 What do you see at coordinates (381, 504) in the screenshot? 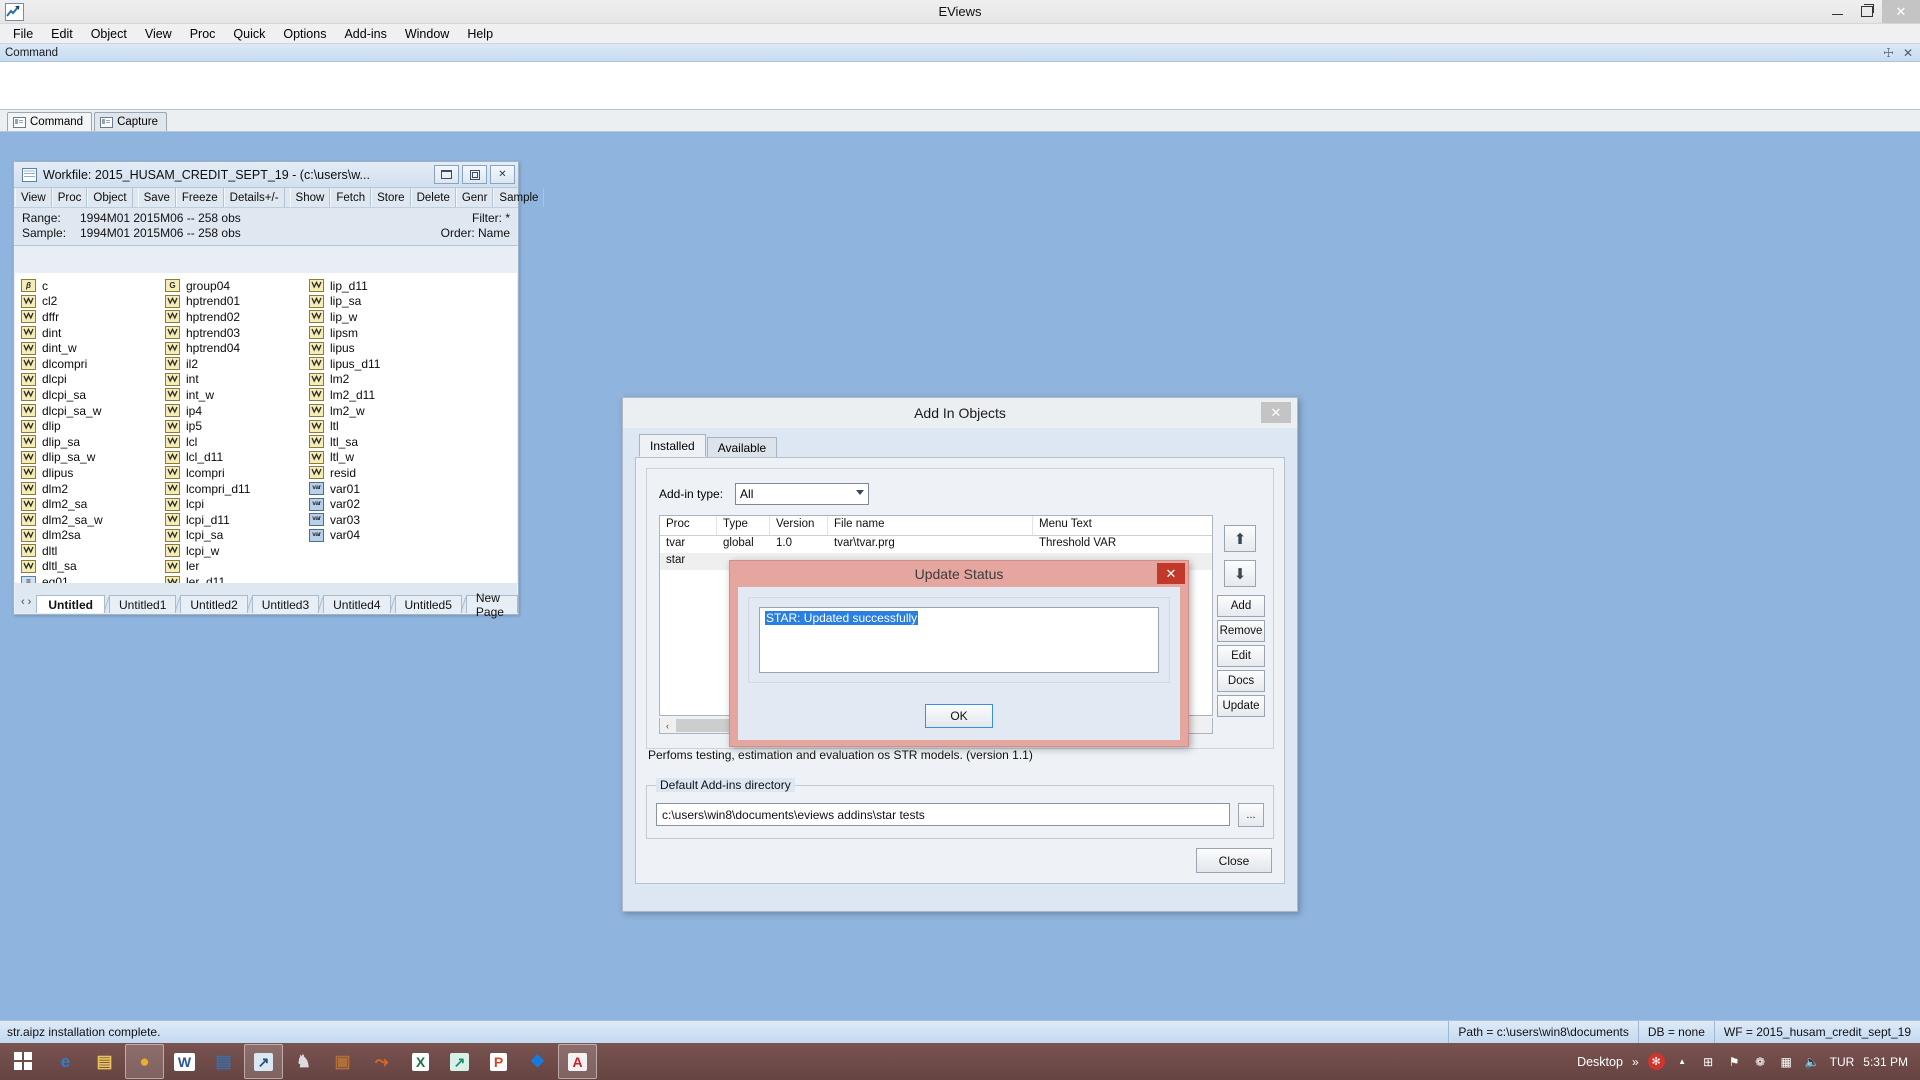
I see `list-item: var var02` at bounding box center [381, 504].